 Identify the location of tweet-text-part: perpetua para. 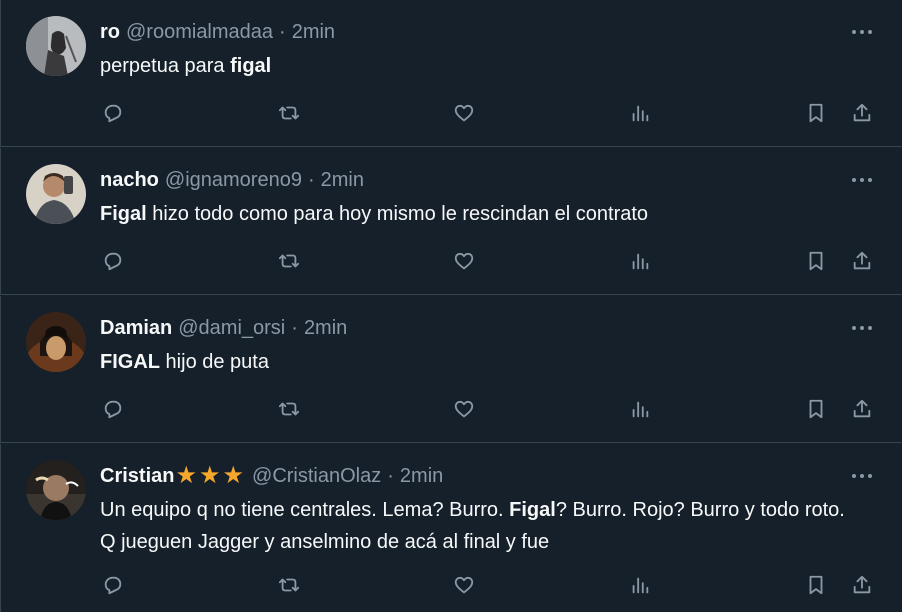
(165, 66).